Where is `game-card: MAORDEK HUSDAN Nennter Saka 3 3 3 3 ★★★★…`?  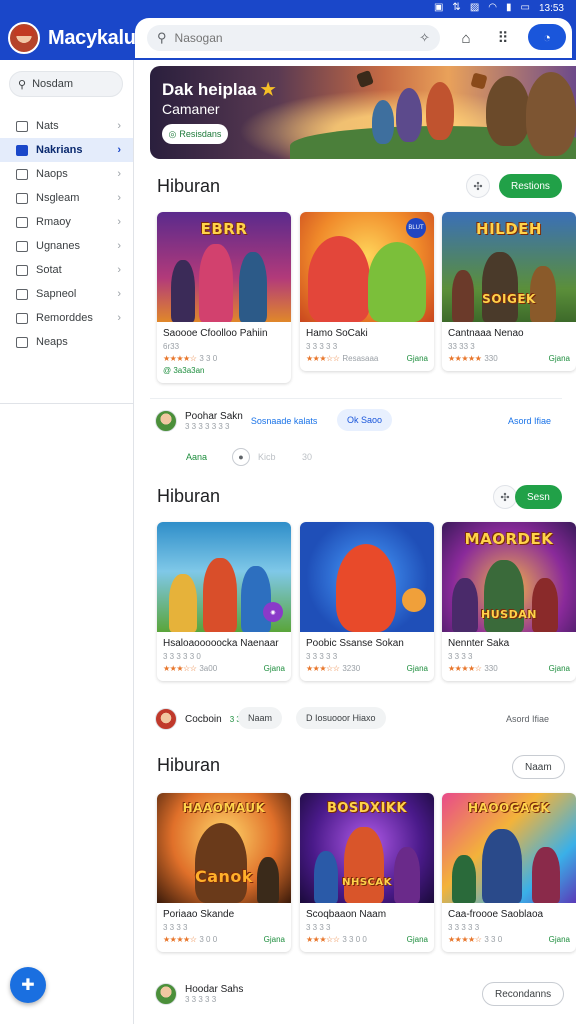 game-card: MAORDEK HUSDAN Nennter Saka 3 3 3 3 ★★★★… is located at coordinates (509, 601).